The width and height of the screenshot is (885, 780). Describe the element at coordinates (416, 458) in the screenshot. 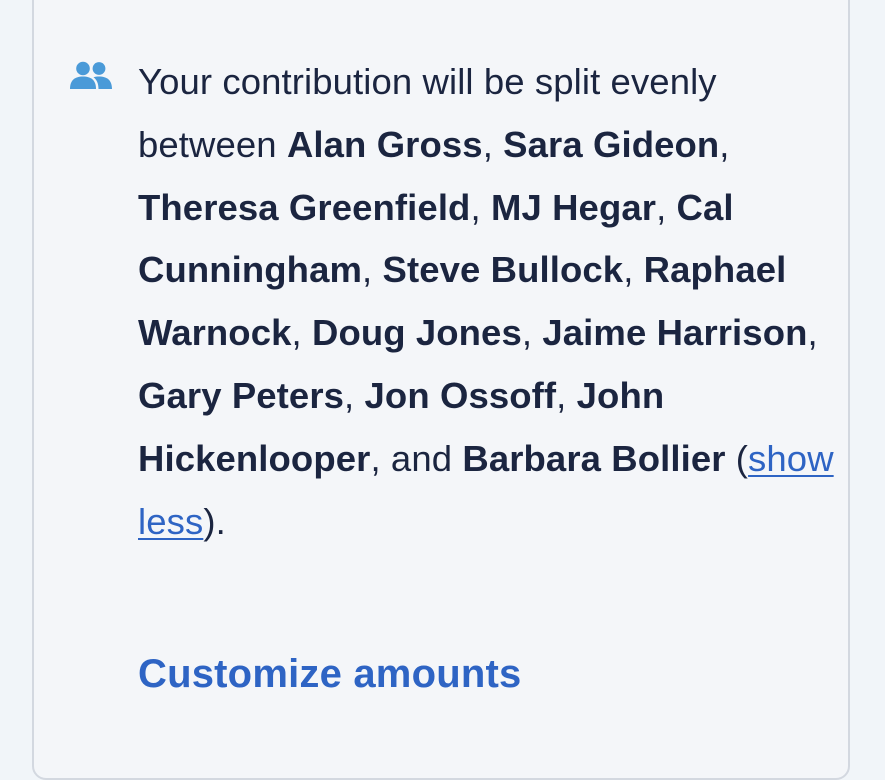

I see `conjunction-text: , and` at that location.